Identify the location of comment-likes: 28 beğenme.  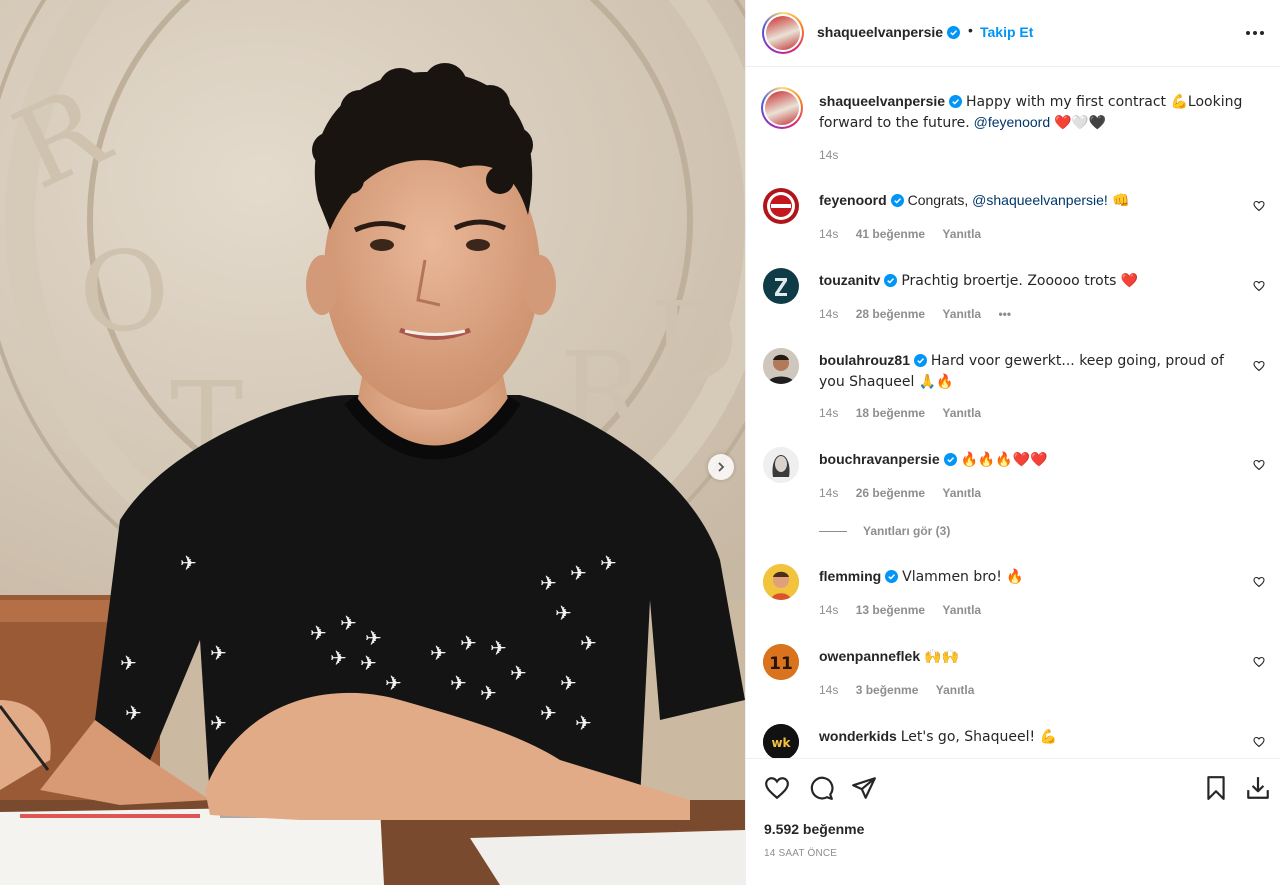
(890, 314).